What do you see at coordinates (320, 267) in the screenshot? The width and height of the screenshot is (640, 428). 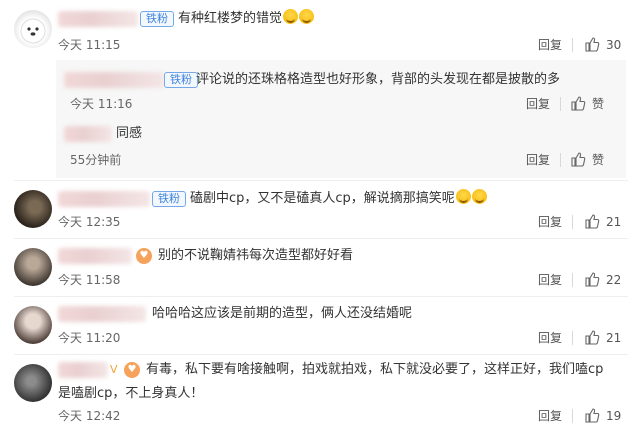 I see `comment: ♥ 别的不说鞠婧祎每次造型都好好看 今天 11:58 回复 22` at bounding box center [320, 267].